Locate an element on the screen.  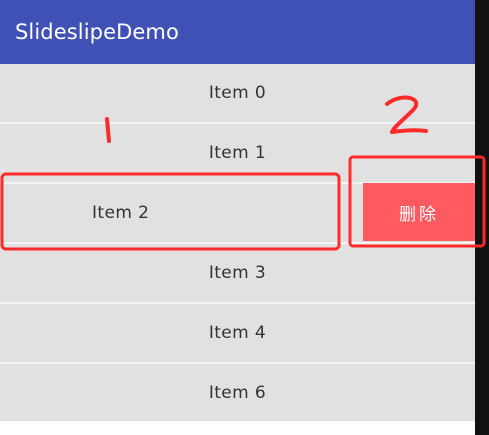
delete-button: 删除 is located at coordinates (419, 212).